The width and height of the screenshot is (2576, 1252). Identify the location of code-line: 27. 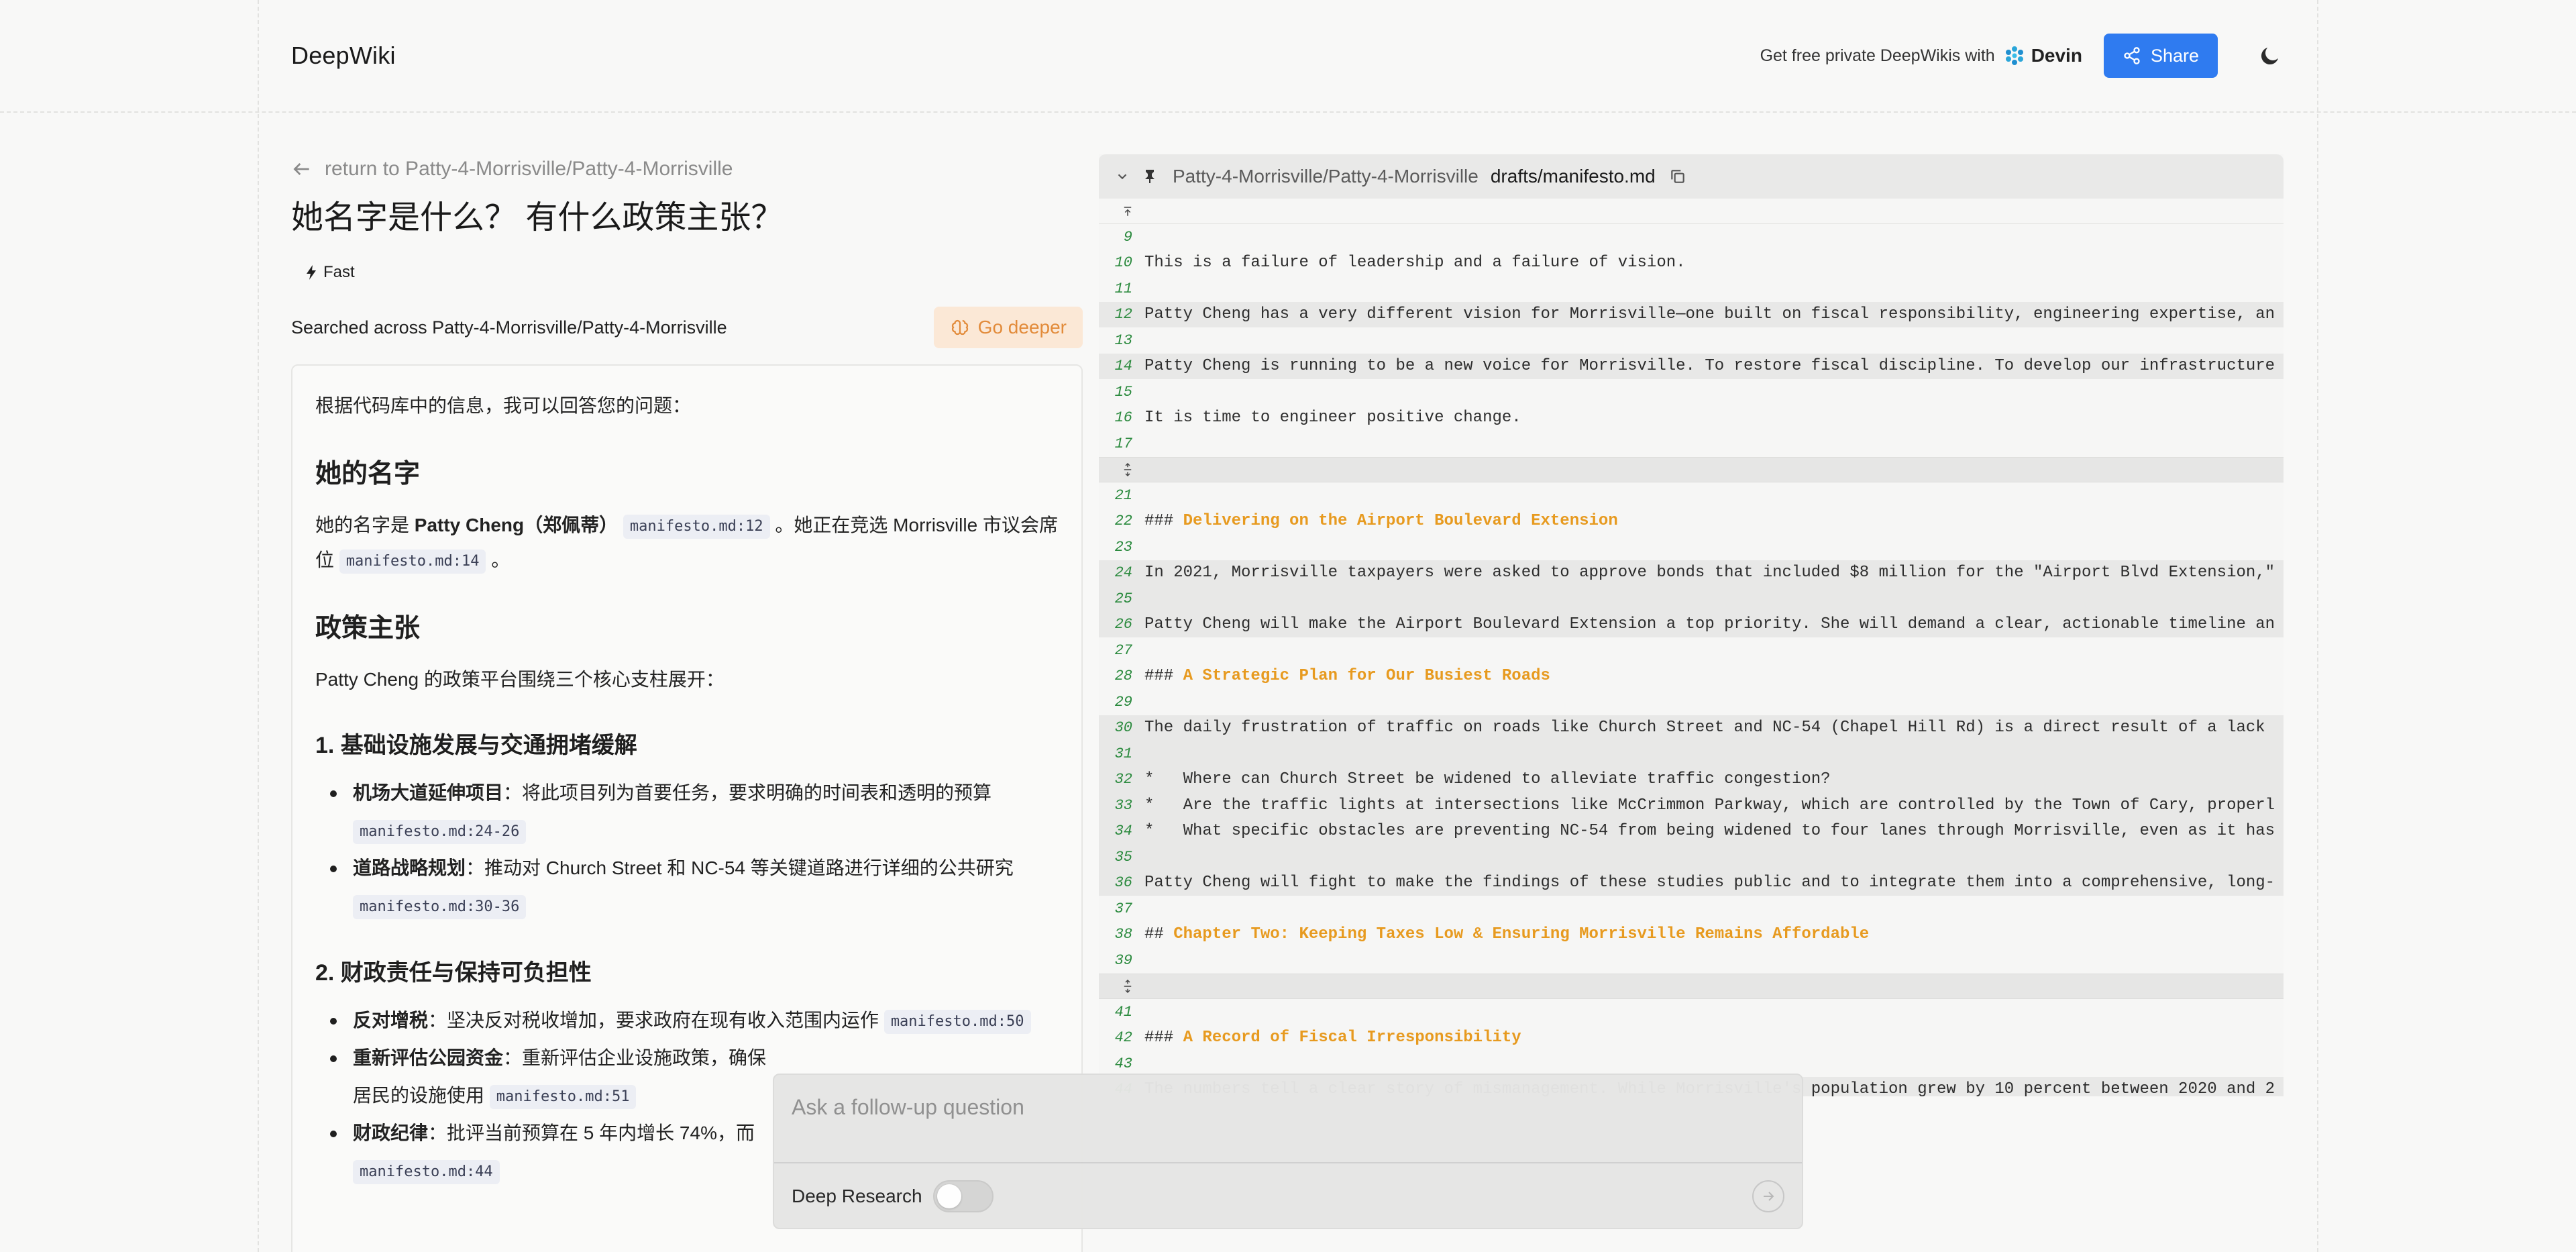
(1691, 650).